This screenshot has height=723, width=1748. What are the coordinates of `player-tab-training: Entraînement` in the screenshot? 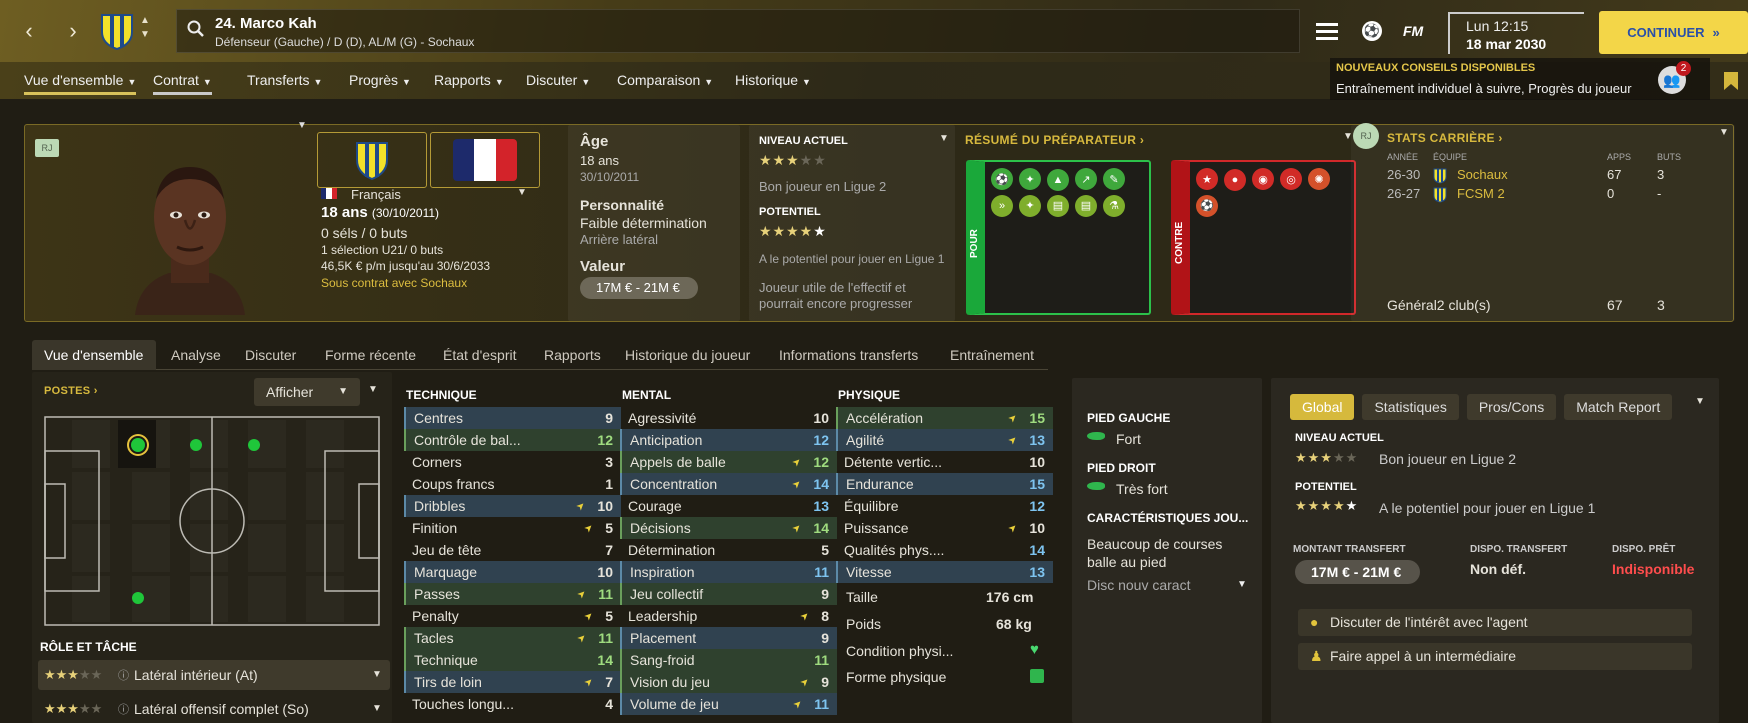 It's located at (992, 355).